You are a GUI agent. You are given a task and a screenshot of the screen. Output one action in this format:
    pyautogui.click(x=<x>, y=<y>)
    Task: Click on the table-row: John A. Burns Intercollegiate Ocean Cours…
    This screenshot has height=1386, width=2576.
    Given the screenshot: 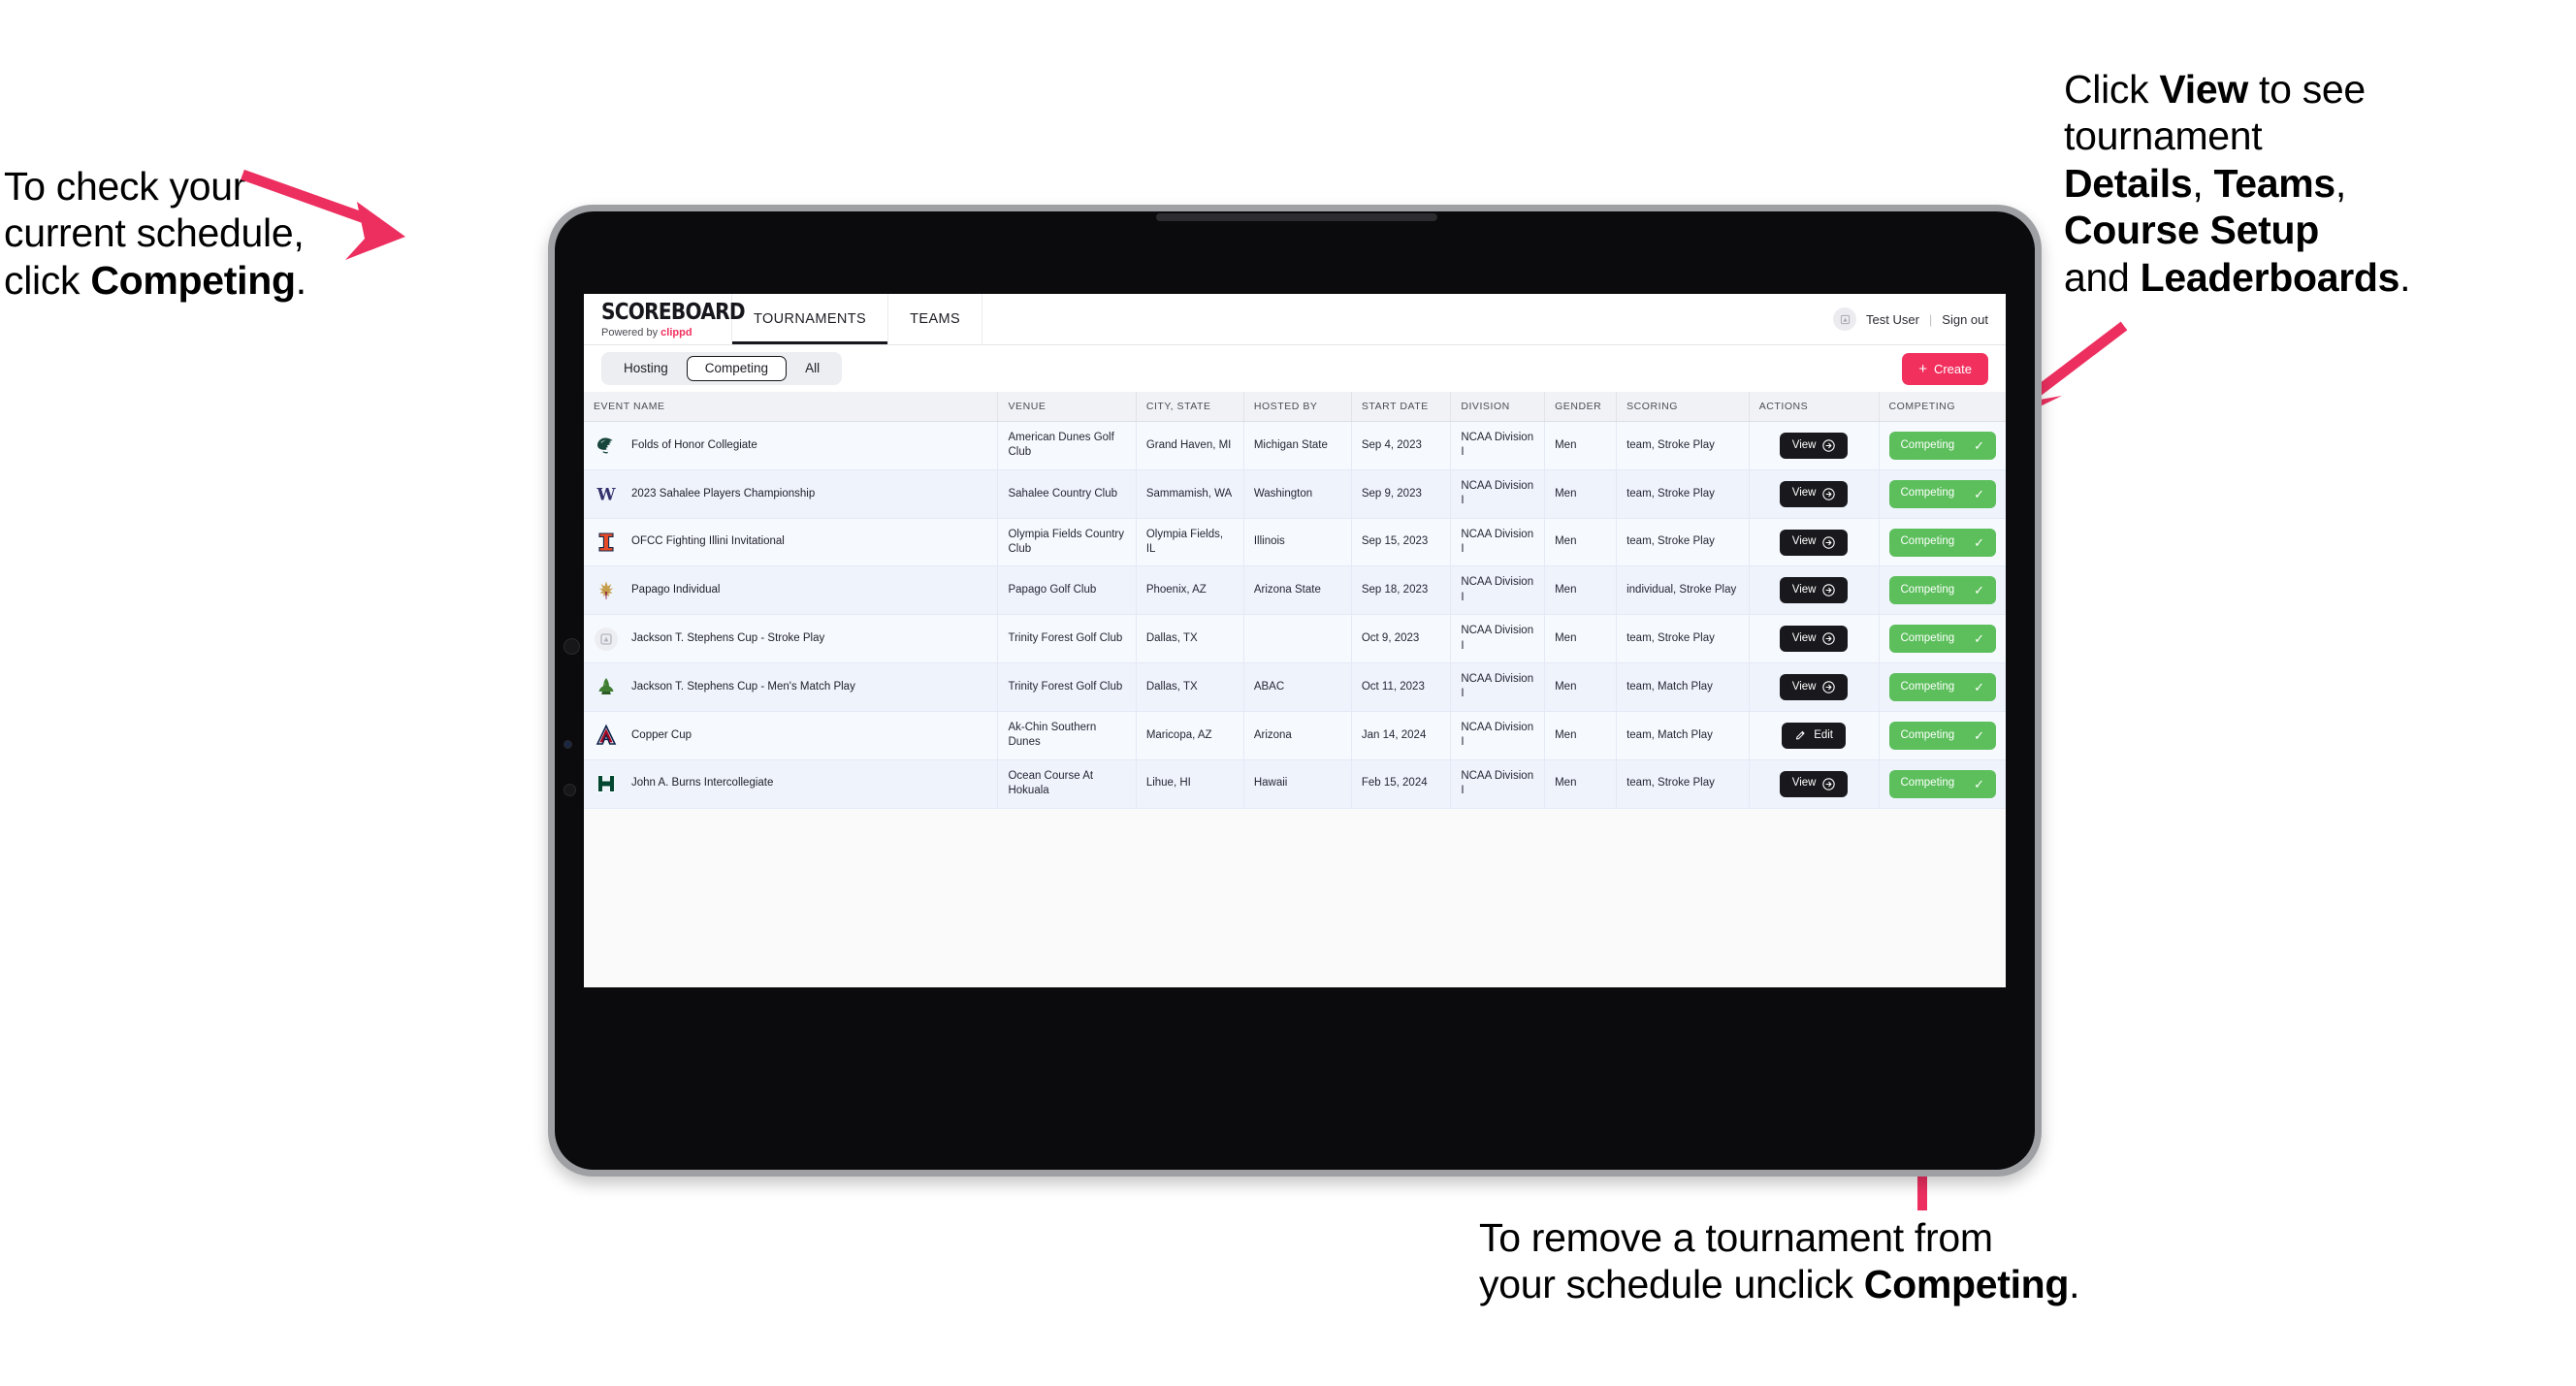 What is the action you would take?
    pyautogui.click(x=1295, y=784)
    